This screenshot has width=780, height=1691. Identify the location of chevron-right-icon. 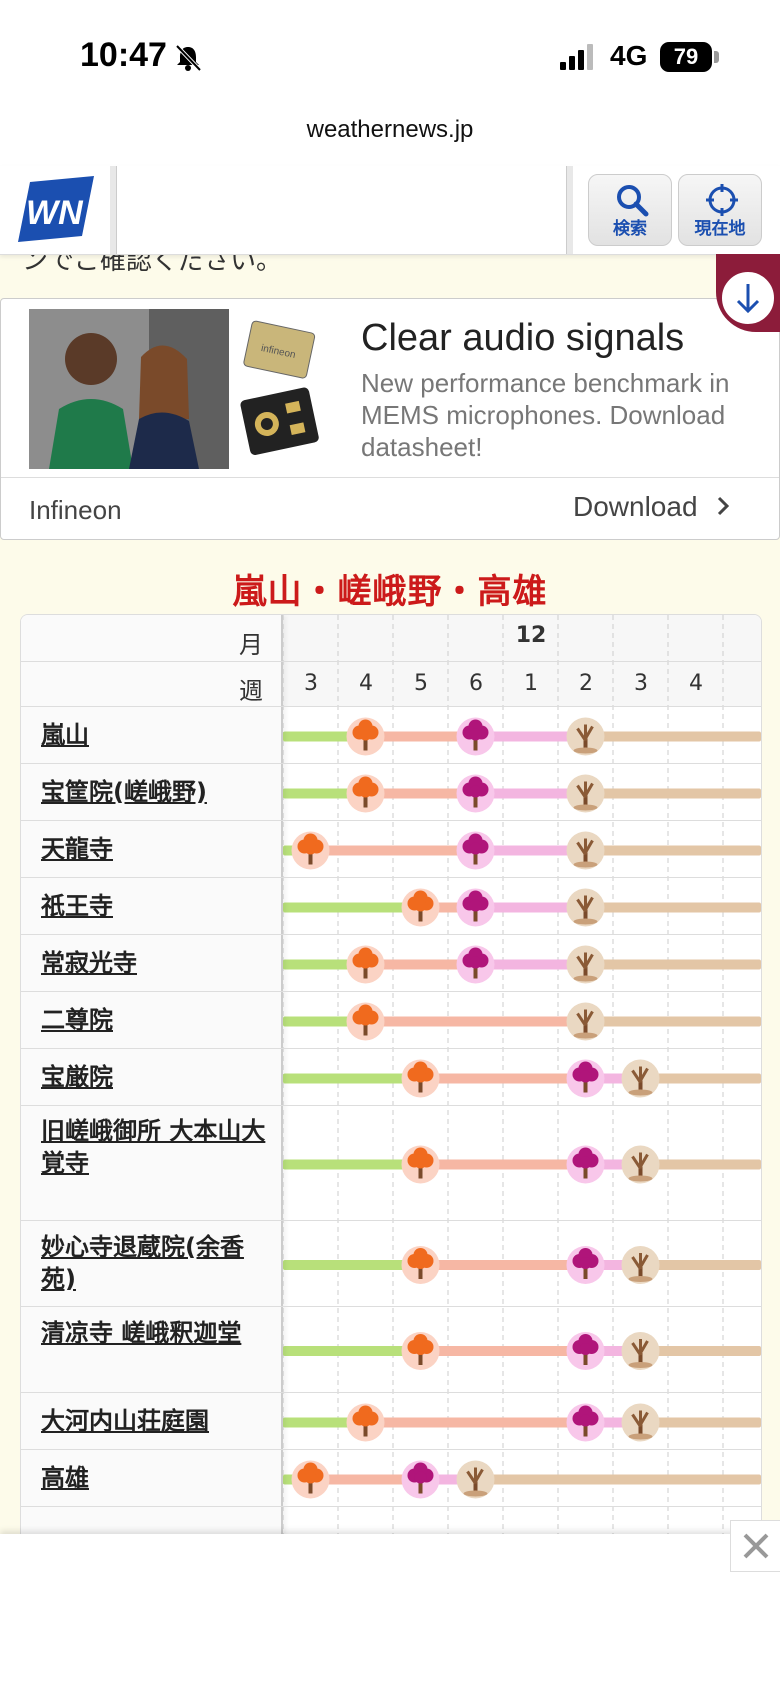
(724, 506).